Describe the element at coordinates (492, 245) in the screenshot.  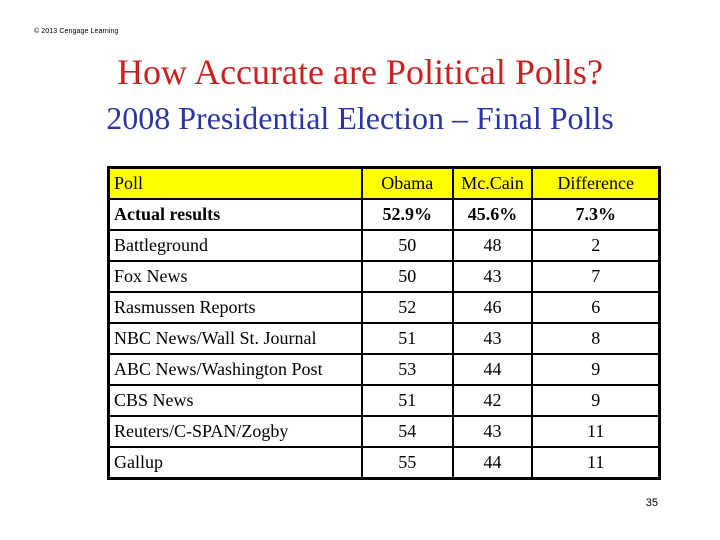
I see `cell-mccain: 48` at that location.